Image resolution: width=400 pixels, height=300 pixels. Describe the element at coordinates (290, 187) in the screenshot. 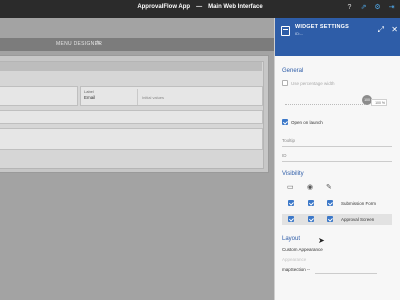

I see `desktop-icon: ▭` at that location.